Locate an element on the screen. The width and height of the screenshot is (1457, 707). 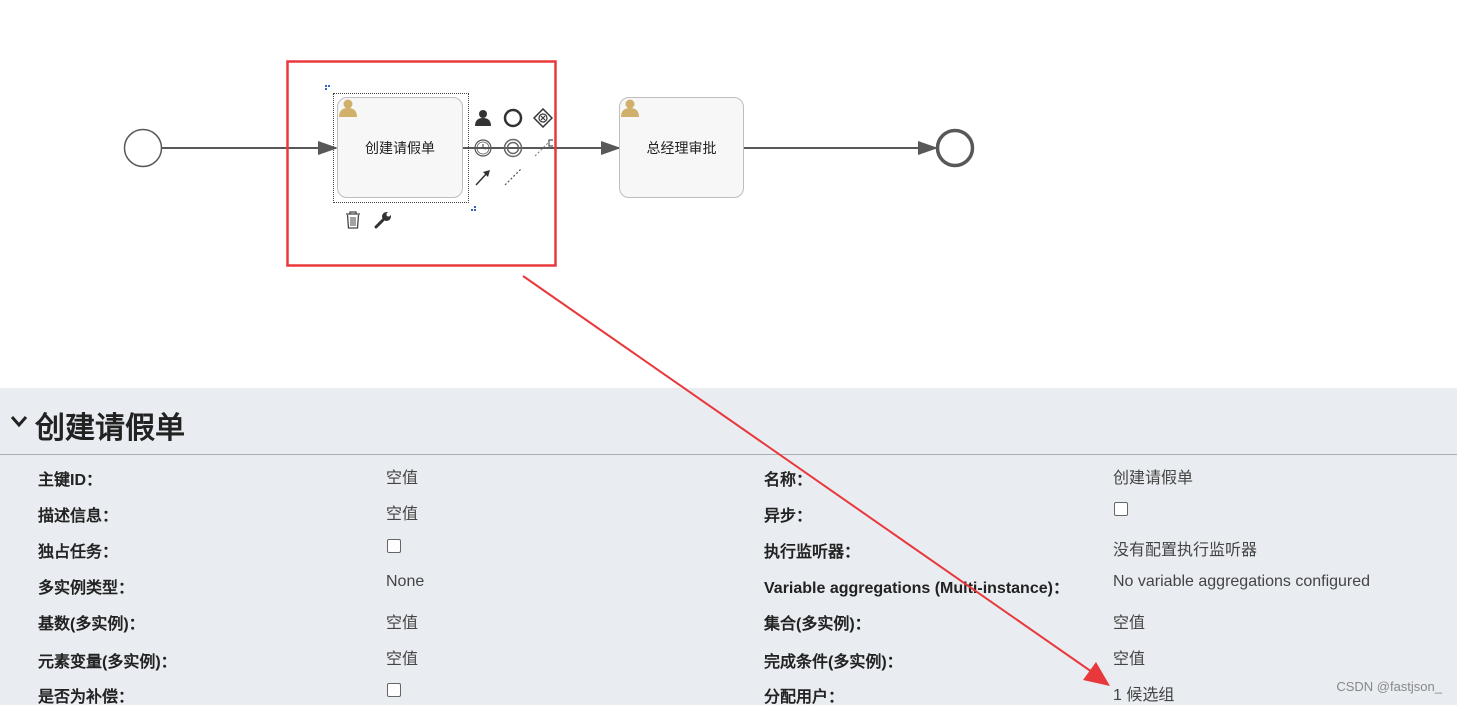
start-event is located at coordinates (143, 148).